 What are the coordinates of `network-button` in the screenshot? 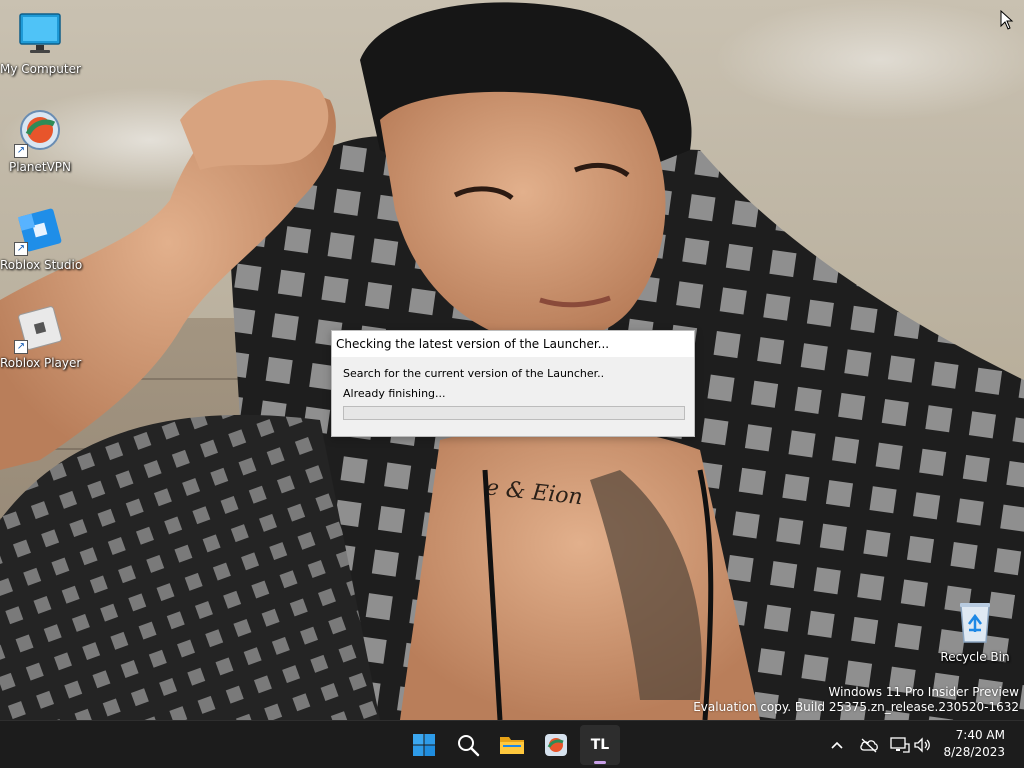 It's located at (900, 745).